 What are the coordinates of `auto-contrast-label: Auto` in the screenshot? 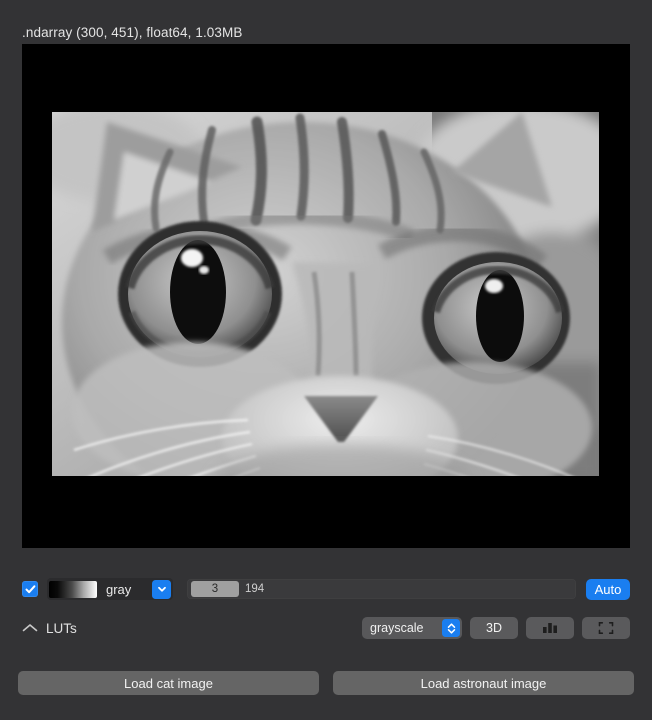 It's located at (608, 589).